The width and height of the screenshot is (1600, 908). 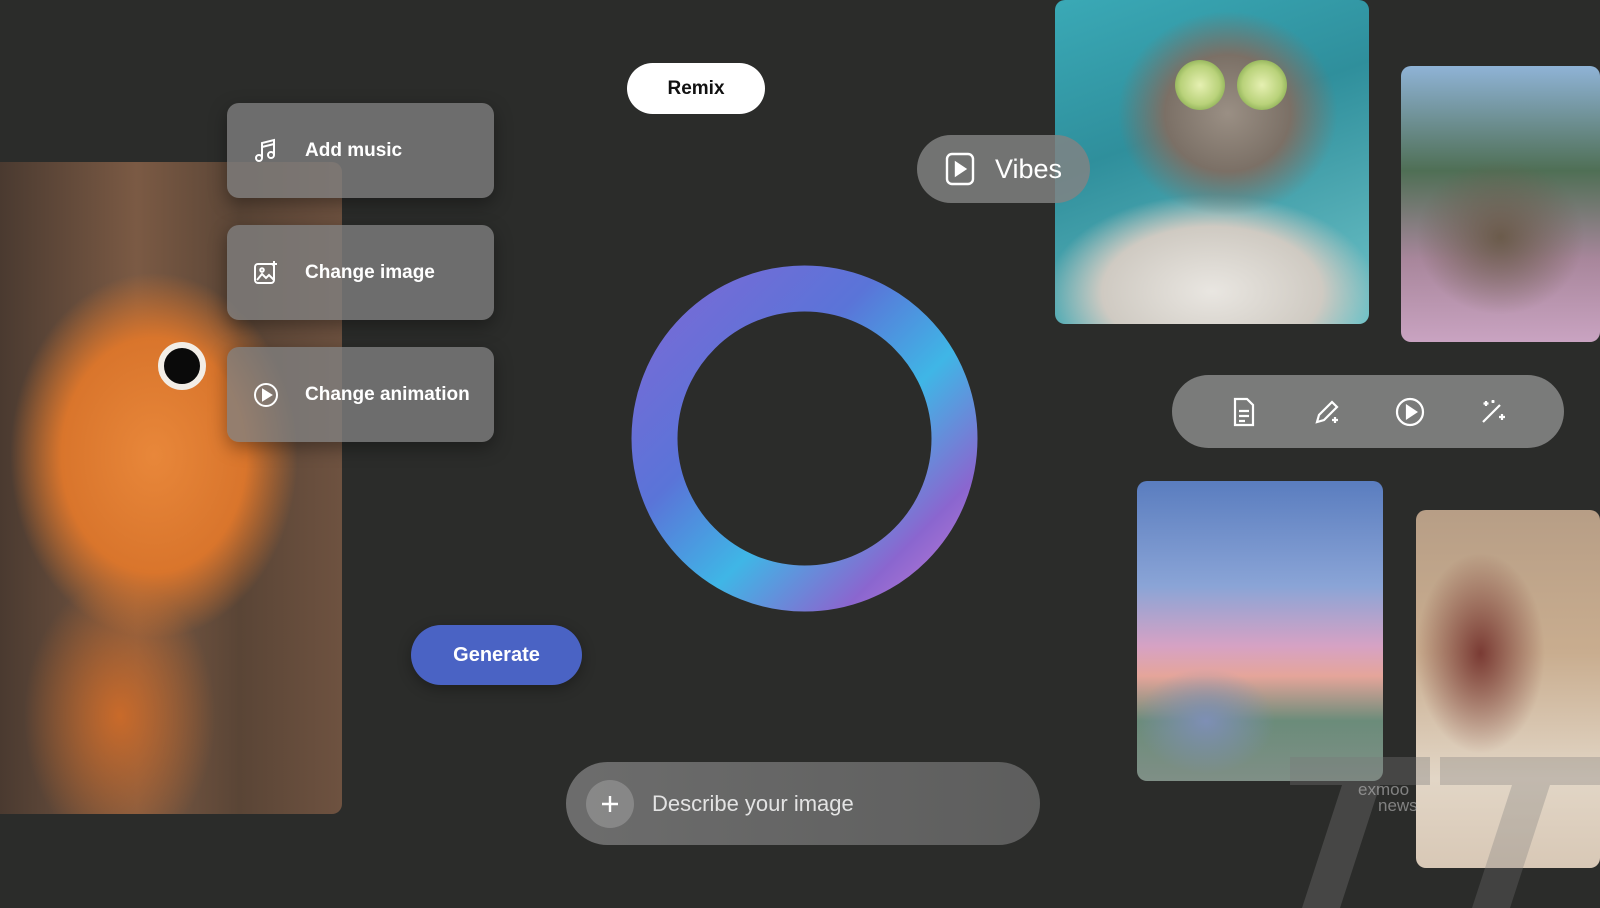 I want to click on describe-image-input: Describe your image, so click(x=803, y=803).